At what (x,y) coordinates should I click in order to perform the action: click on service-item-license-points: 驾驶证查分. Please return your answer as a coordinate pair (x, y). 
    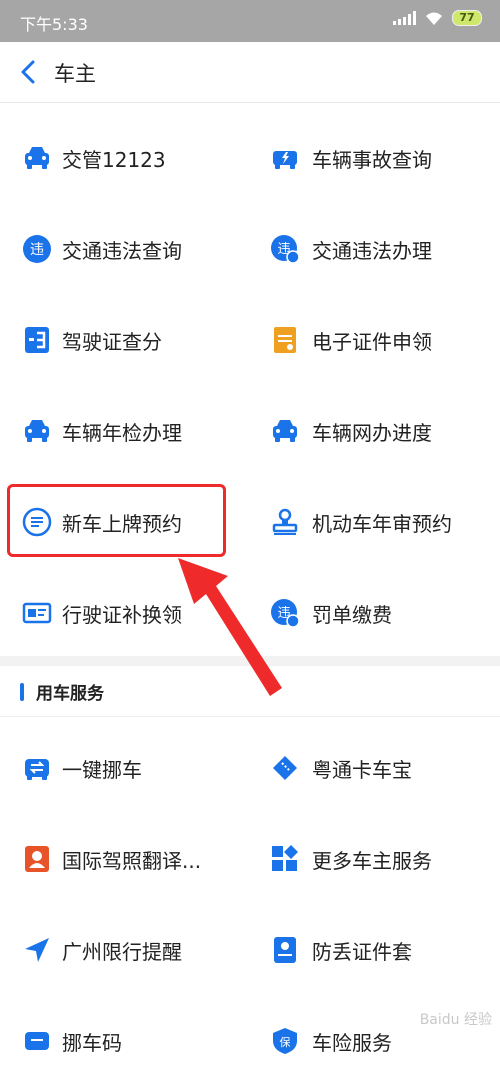
    Looking at the image, I should click on (125, 340).